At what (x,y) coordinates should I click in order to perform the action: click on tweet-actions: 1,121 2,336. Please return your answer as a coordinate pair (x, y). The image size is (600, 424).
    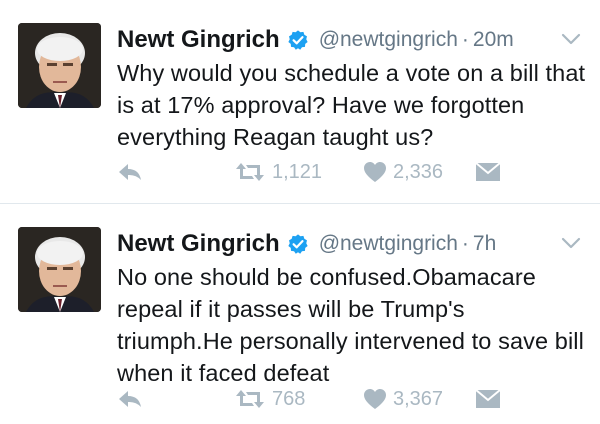
    Looking at the image, I should click on (352, 172).